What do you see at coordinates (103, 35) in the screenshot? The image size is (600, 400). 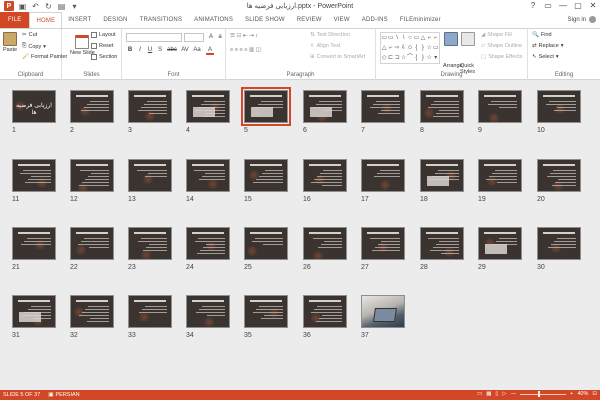 I see `layout-button: Layout` at bounding box center [103, 35].